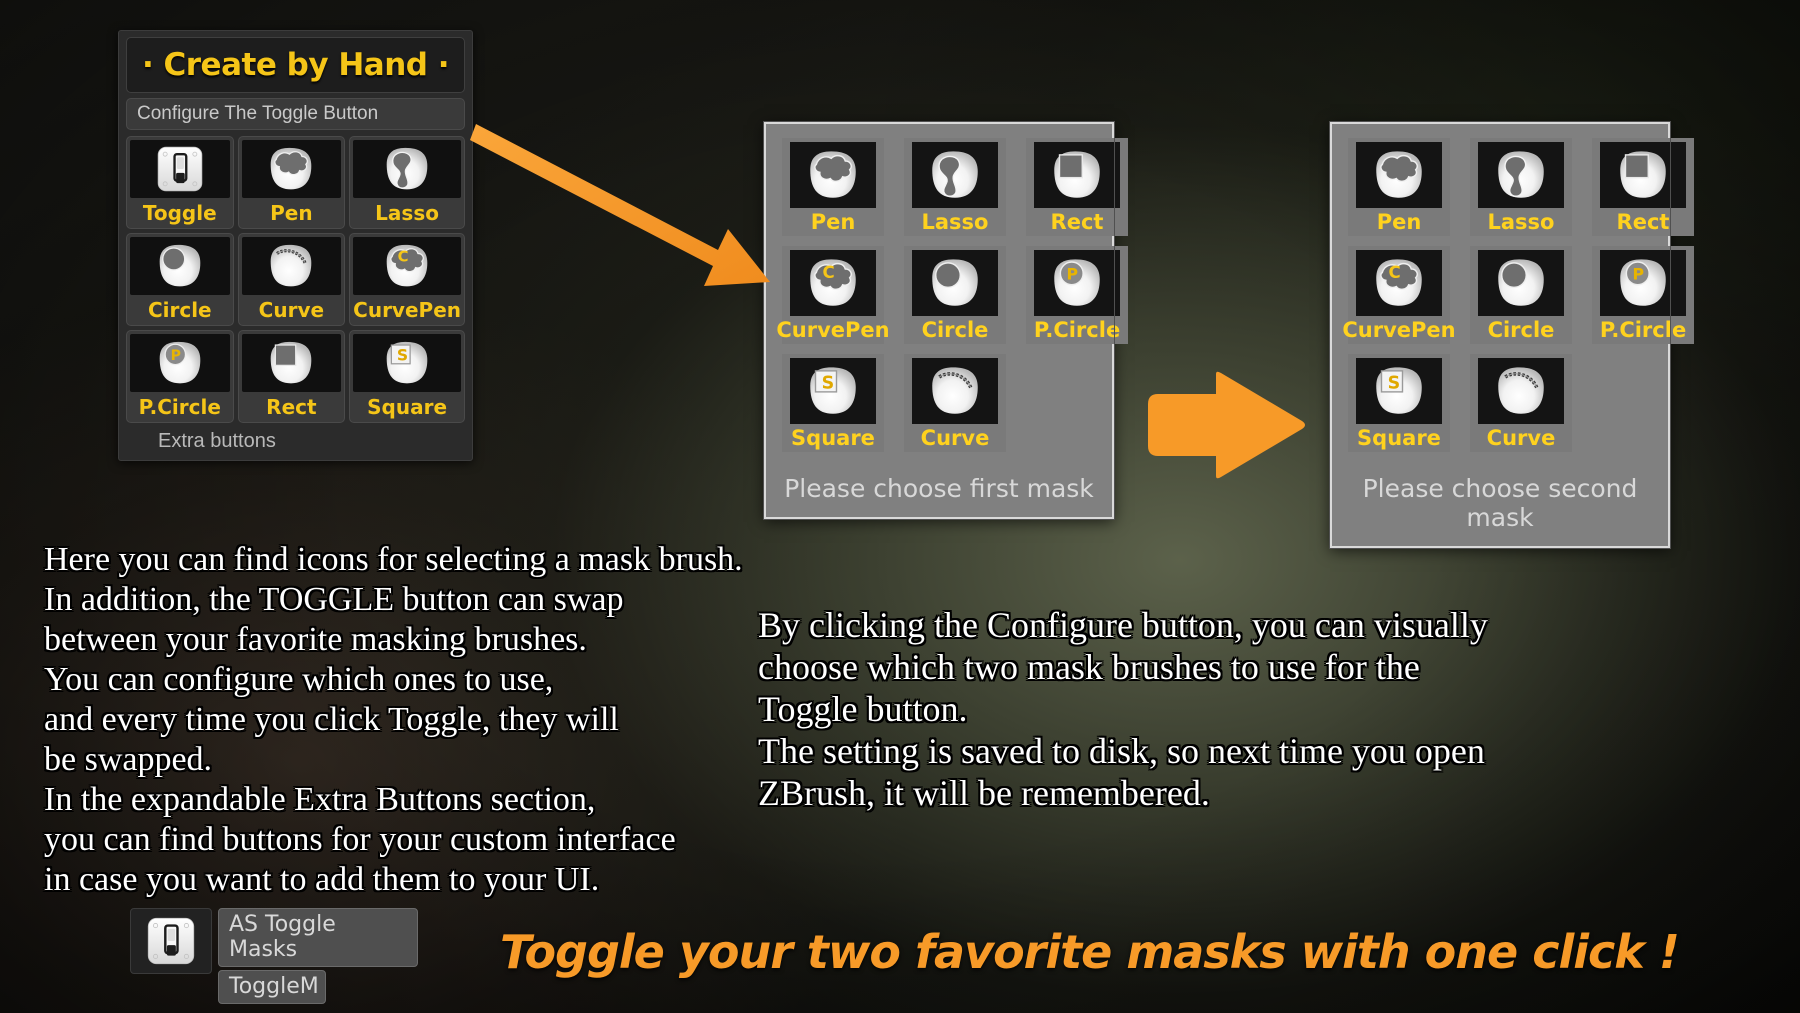 This screenshot has height=1013, width=1800. I want to click on mask-button-curvepen: CurvePen, so click(407, 279).